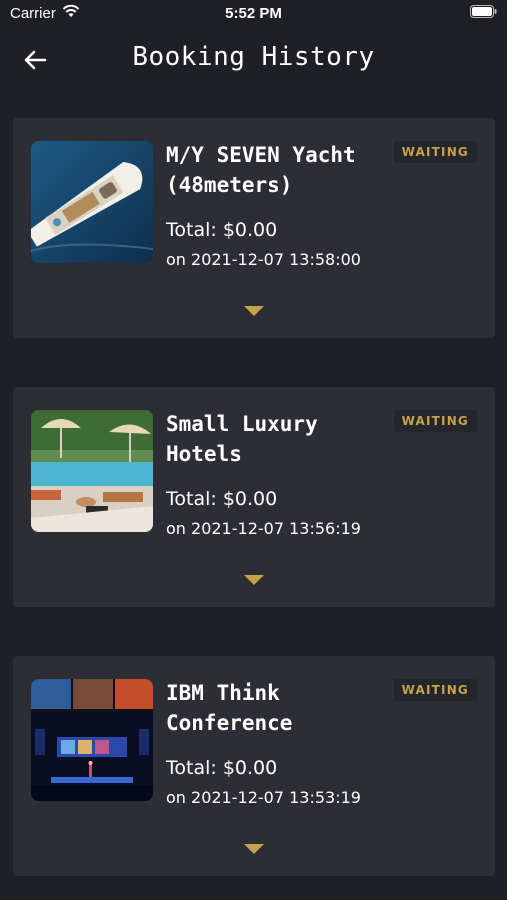 Image resolution: width=507 pixels, height=900 pixels. Describe the element at coordinates (263, 259) in the screenshot. I see `booking-date: on 2021-12-07 13:58:00` at that location.